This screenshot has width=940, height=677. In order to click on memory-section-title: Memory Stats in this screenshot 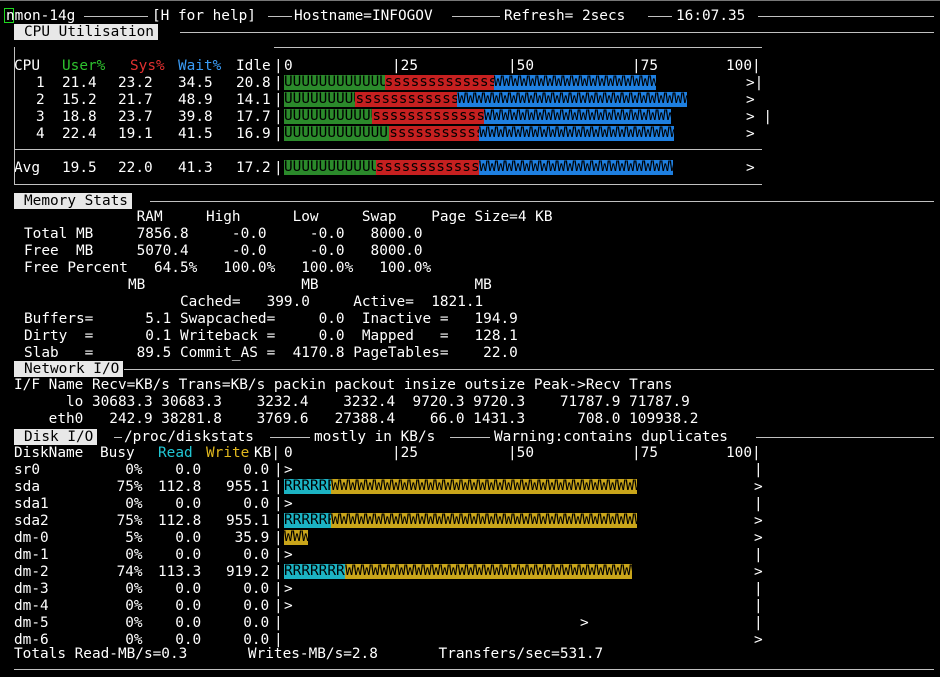, I will do `click(73, 201)`.